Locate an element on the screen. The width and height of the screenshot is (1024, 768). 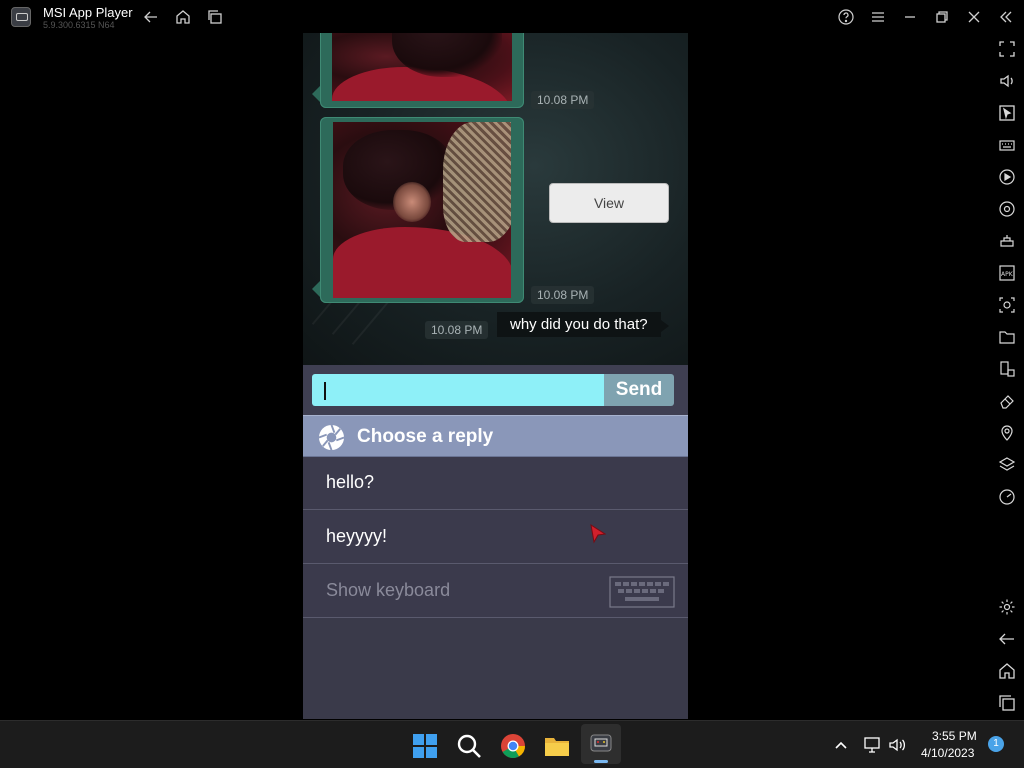
rotate-screen-icon is located at coordinates (1007, 369).